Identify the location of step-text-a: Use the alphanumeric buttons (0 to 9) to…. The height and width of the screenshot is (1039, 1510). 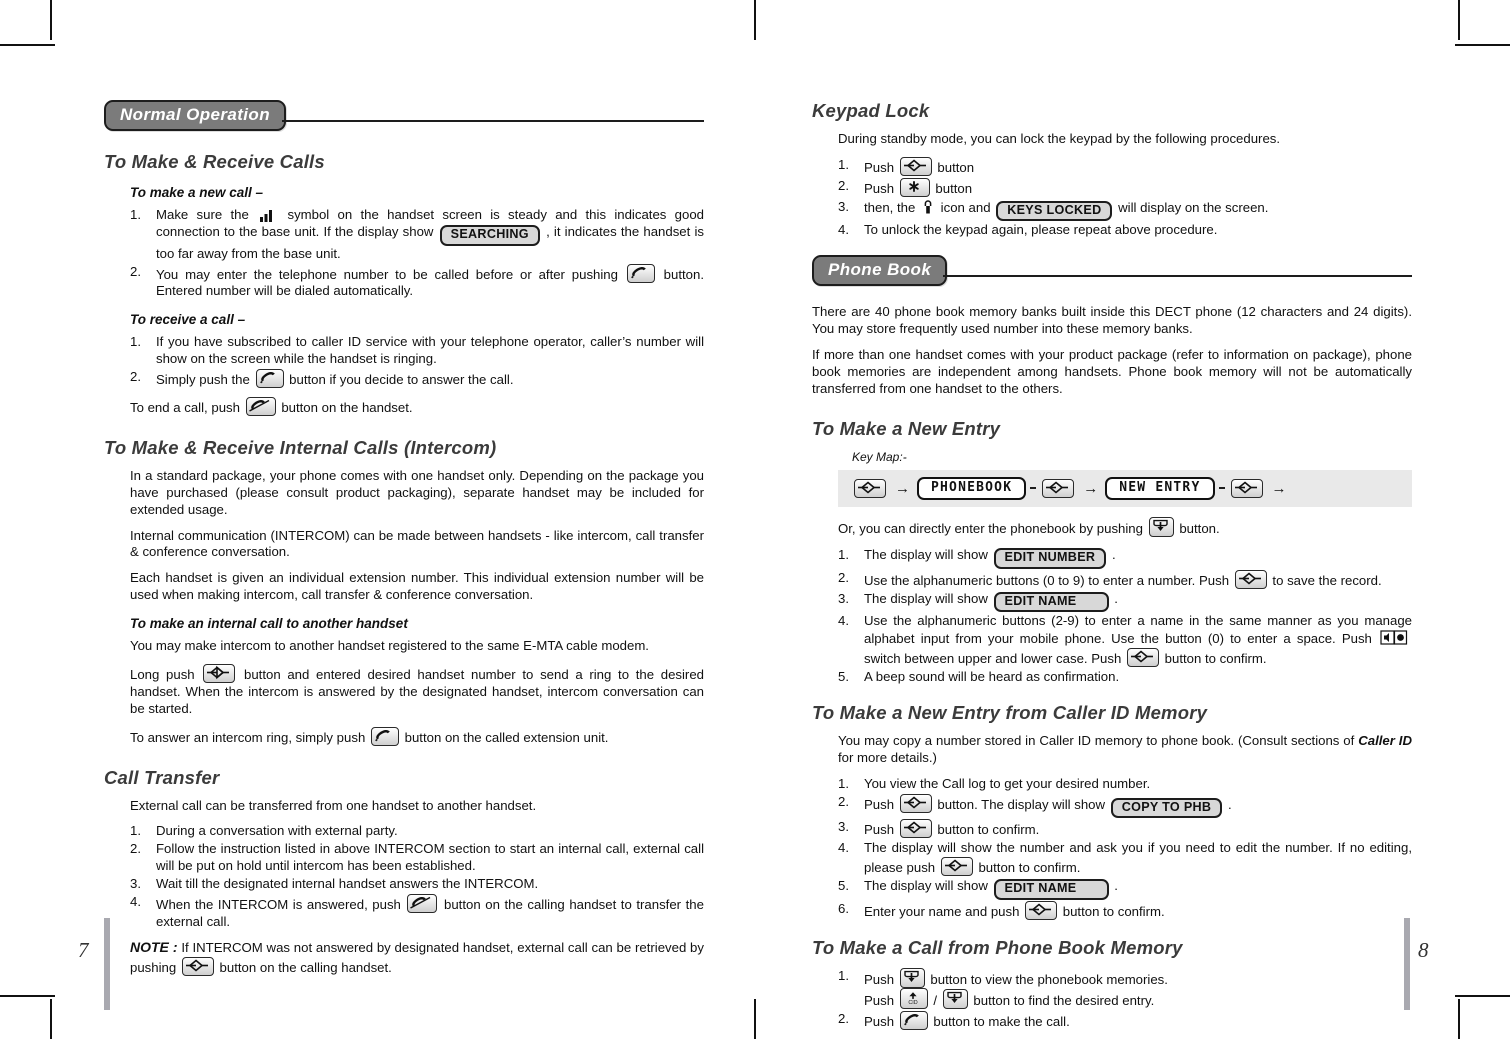
(1047, 580).